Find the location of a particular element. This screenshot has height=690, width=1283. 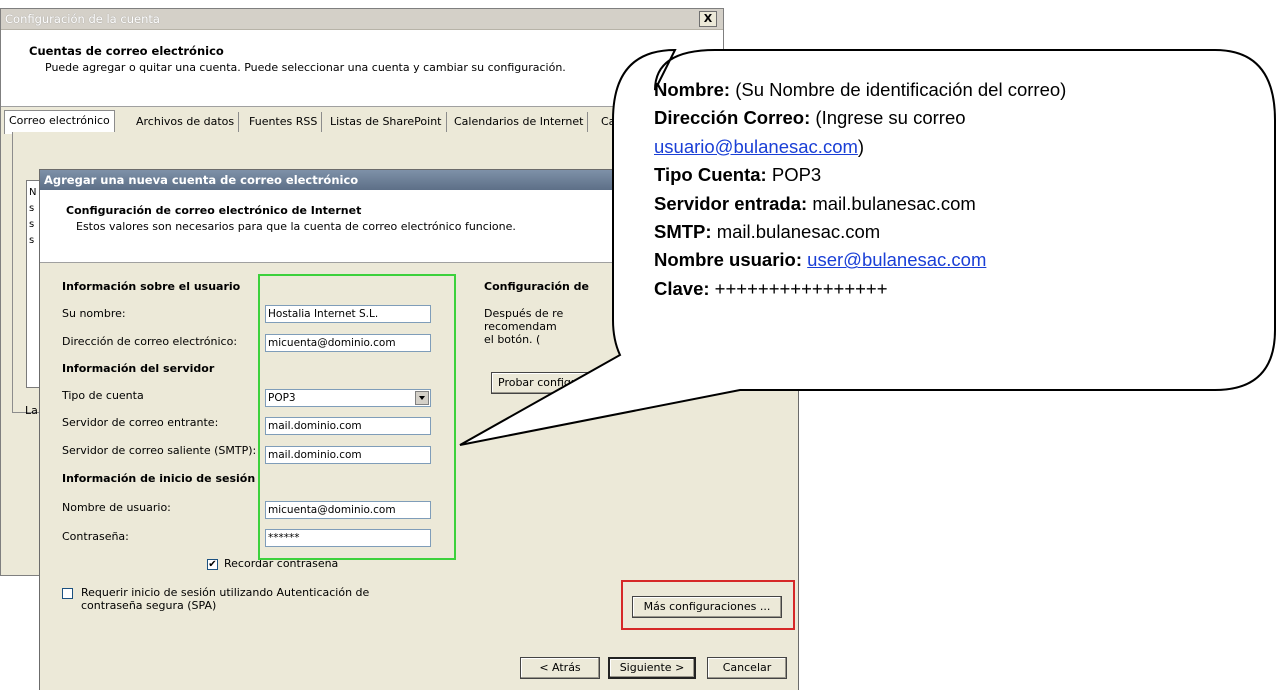

callout-row-user: Nombre usuario: user@bulanesac.com is located at coordinates (964, 260).